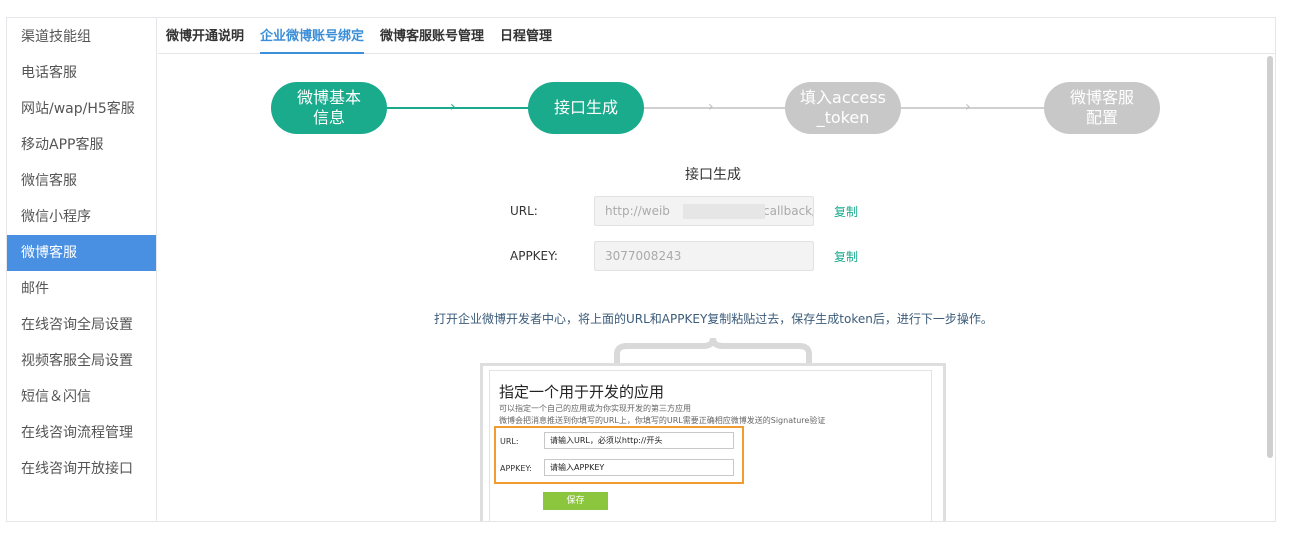 The image size is (1296, 538). What do you see at coordinates (704, 256) in the screenshot?
I see `appkey-field: 3077008243` at bounding box center [704, 256].